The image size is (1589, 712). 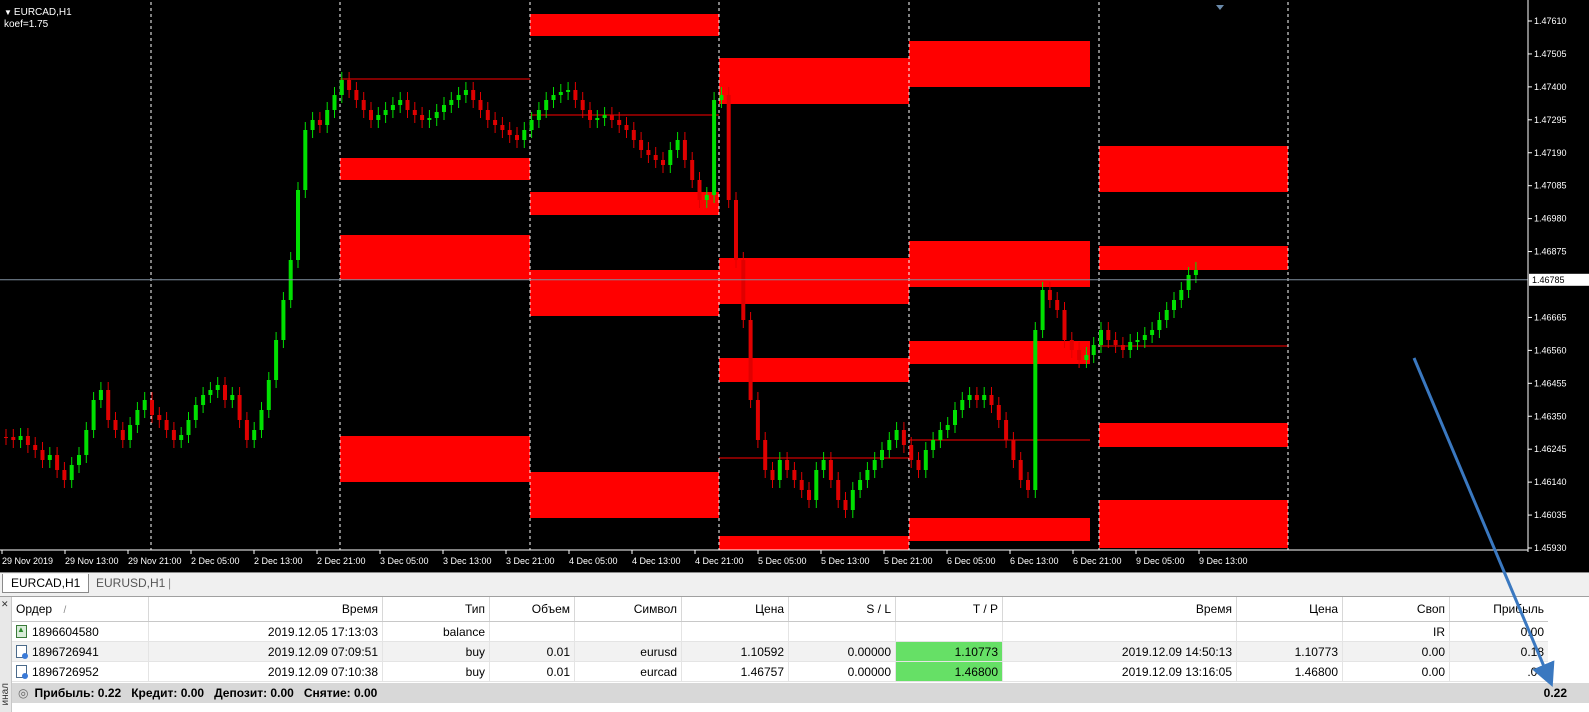 What do you see at coordinates (27, 561) in the screenshot?
I see `time-tick-label: 29 Nov 2019` at bounding box center [27, 561].